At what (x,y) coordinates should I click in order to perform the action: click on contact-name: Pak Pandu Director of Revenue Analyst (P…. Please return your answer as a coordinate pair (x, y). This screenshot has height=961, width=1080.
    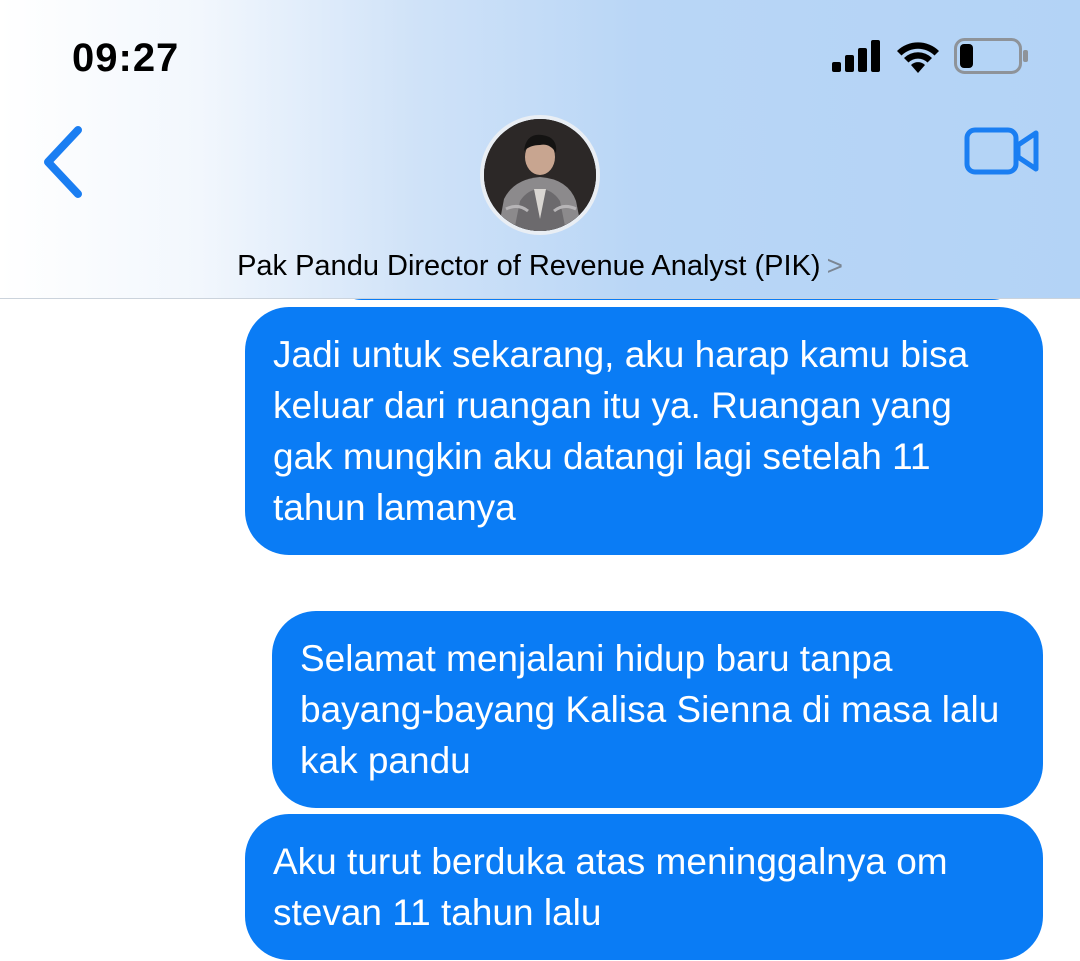
    Looking at the image, I should click on (529, 266).